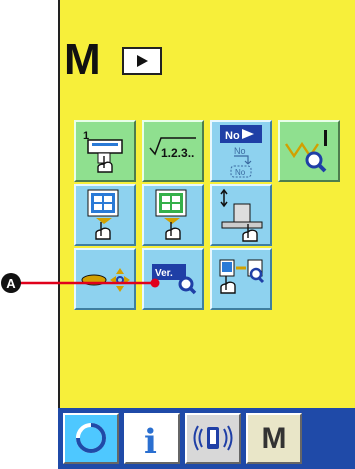  I want to click on play-icon, so click(142, 61).